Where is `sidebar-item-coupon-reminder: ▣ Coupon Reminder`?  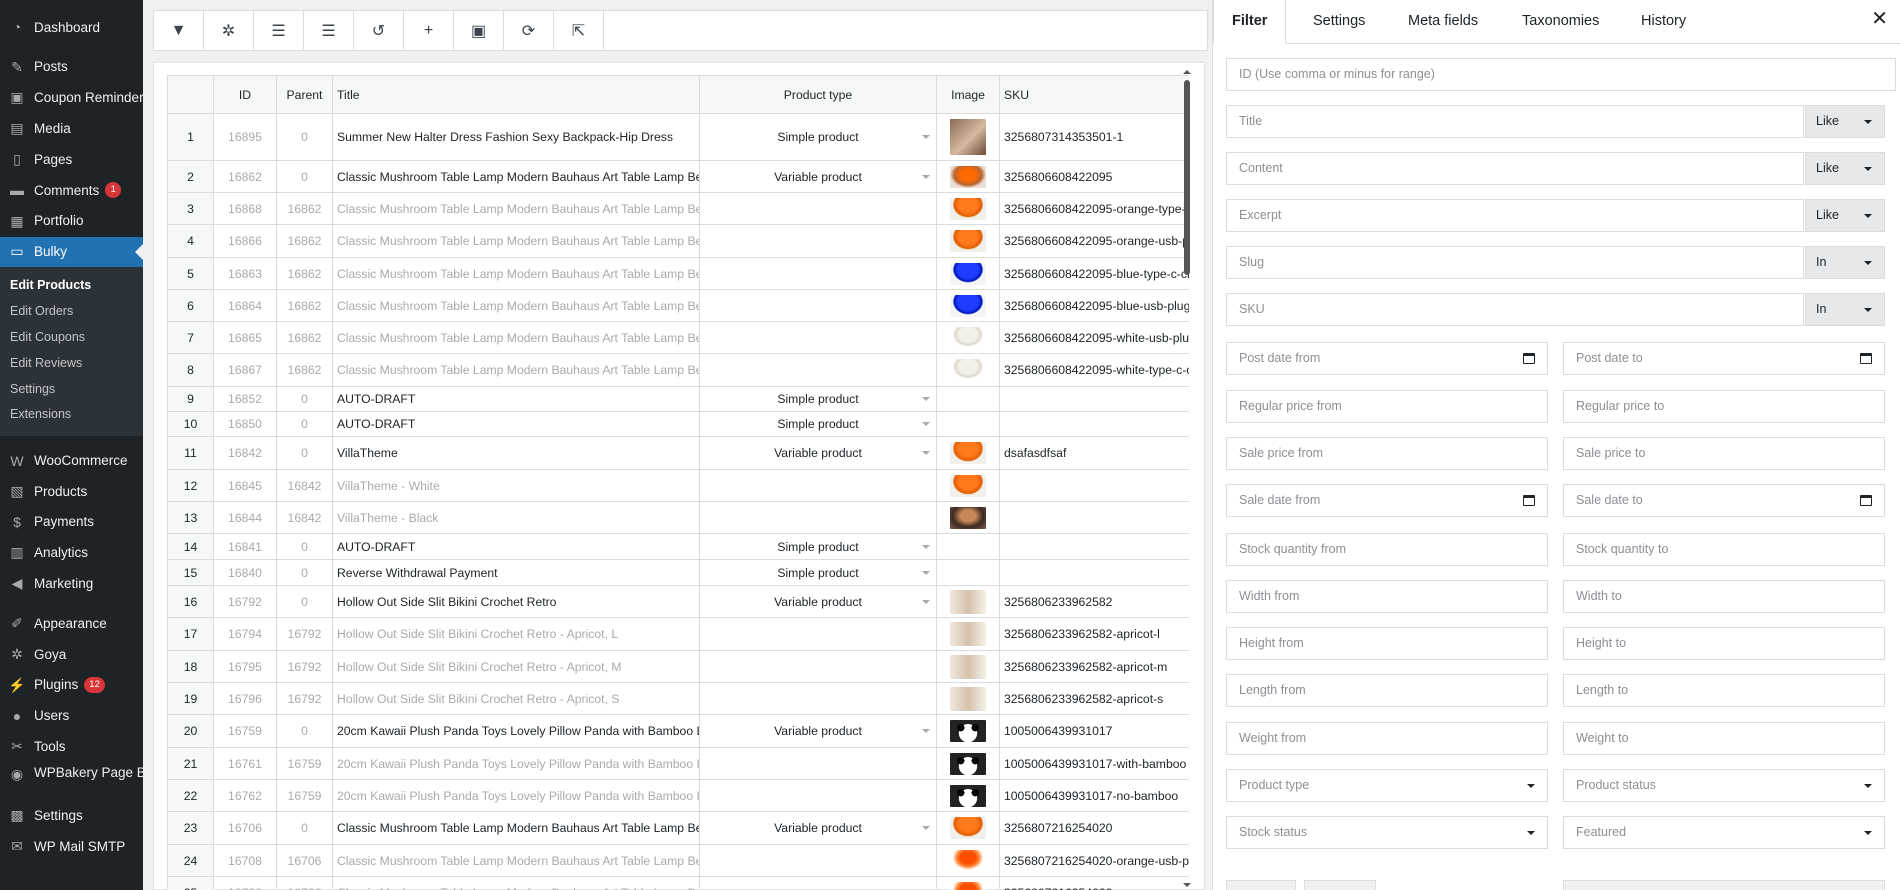
sidebar-item-coupon-reminder: ▣ Coupon Reminder is located at coordinates (71, 98).